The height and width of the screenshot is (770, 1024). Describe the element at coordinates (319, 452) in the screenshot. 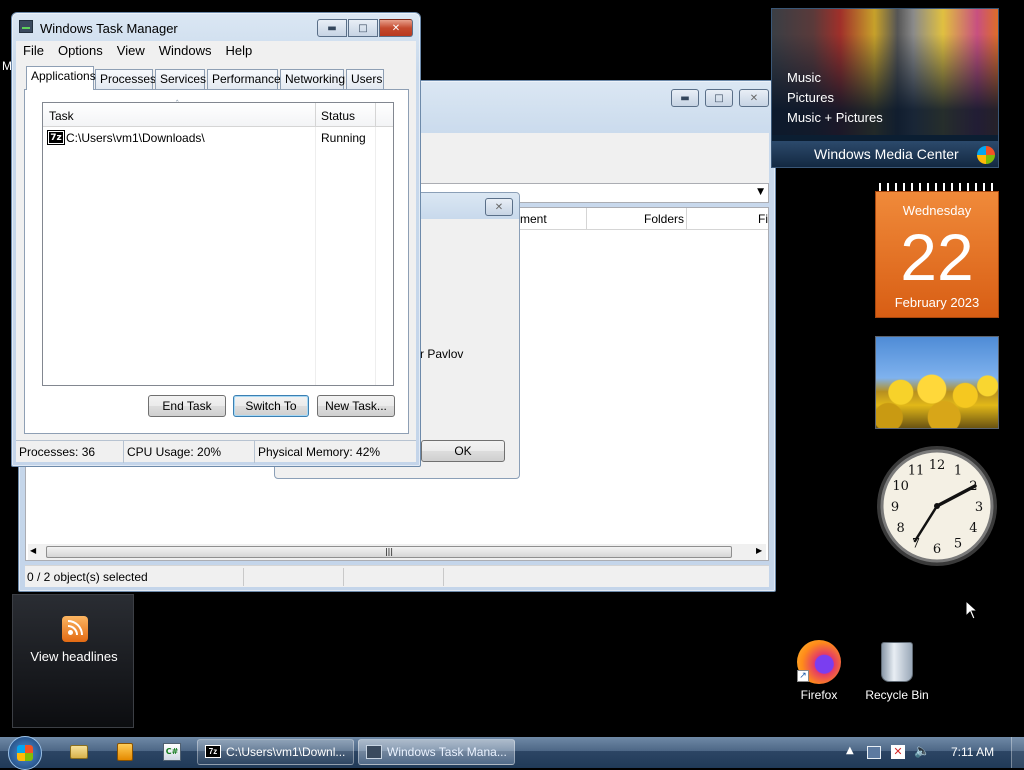

I see `status-memory: Physical Memory: 42%` at that location.